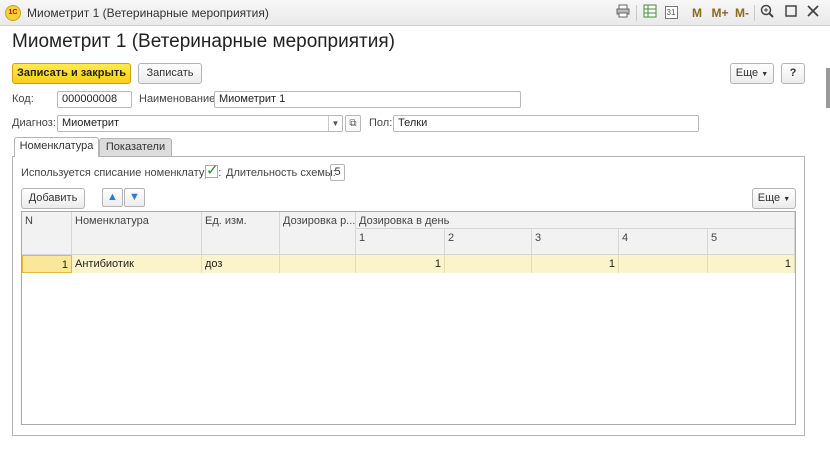 The height and width of the screenshot is (450, 830). What do you see at coordinates (546, 123) in the screenshot?
I see `sex-field: Телки` at bounding box center [546, 123].